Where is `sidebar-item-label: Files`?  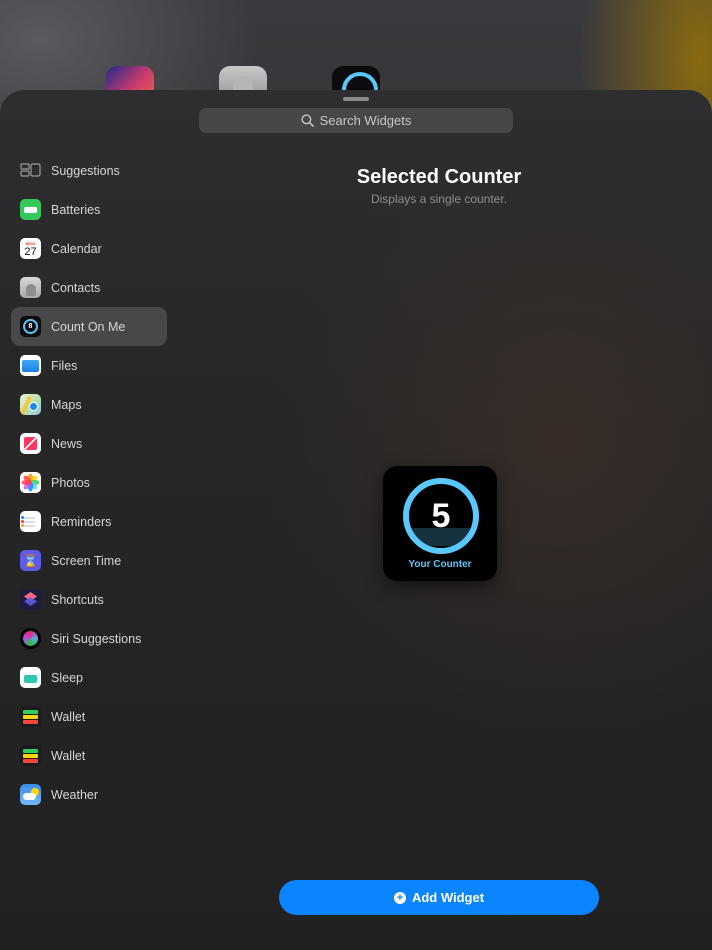 sidebar-item-label: Files is located at coordinates (64, 365).